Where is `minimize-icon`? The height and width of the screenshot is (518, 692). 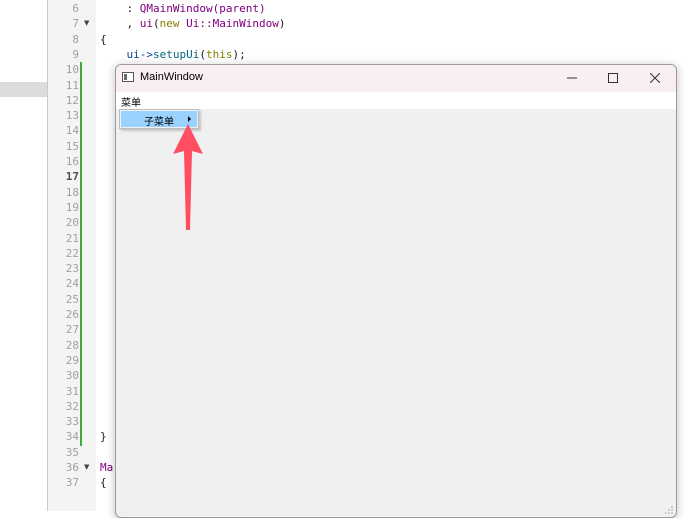
minimize-icon is located at coordinates (572, 78).